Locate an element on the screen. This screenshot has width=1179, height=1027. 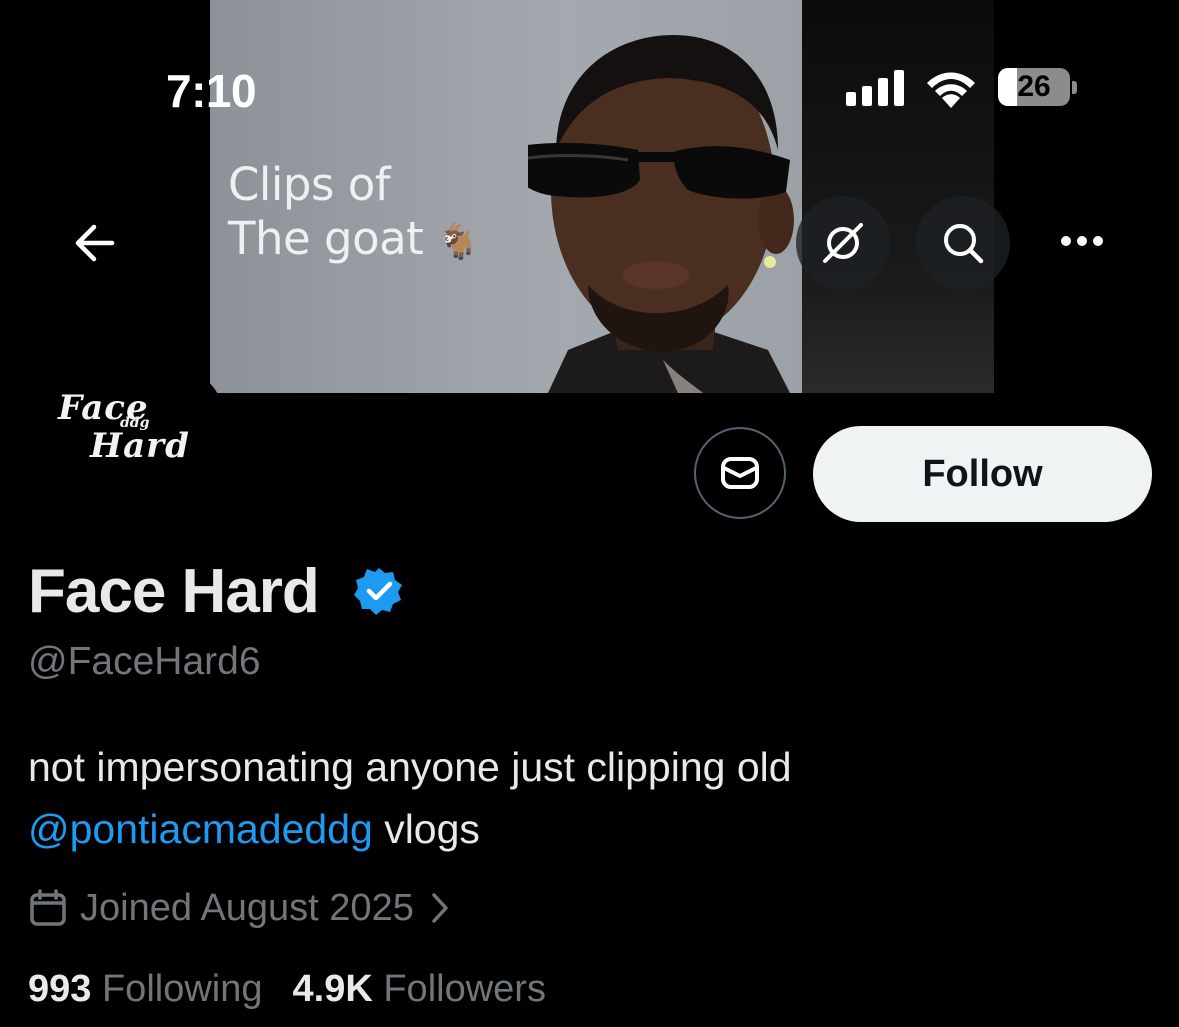
bio-suffix: vlogs is located at coordinates (426, 829).